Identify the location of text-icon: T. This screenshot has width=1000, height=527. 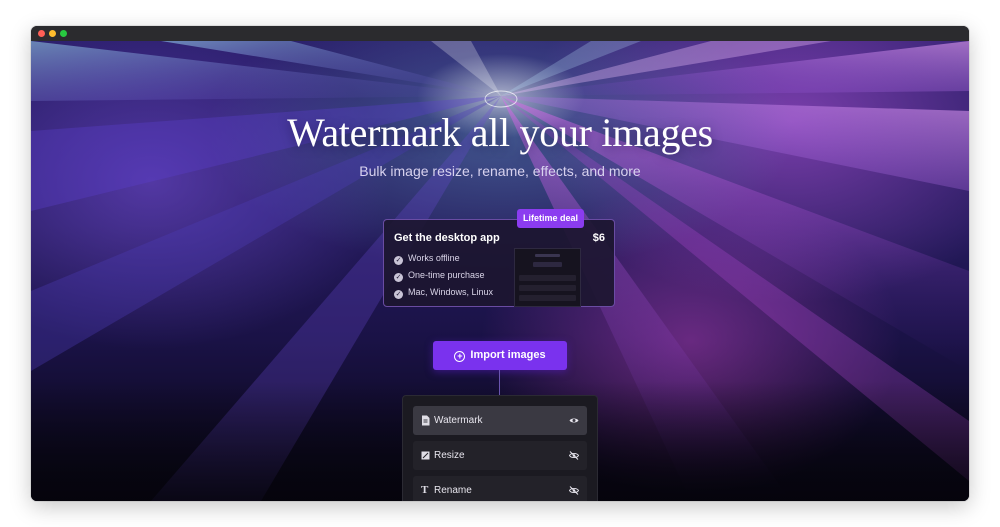
(425, 490).